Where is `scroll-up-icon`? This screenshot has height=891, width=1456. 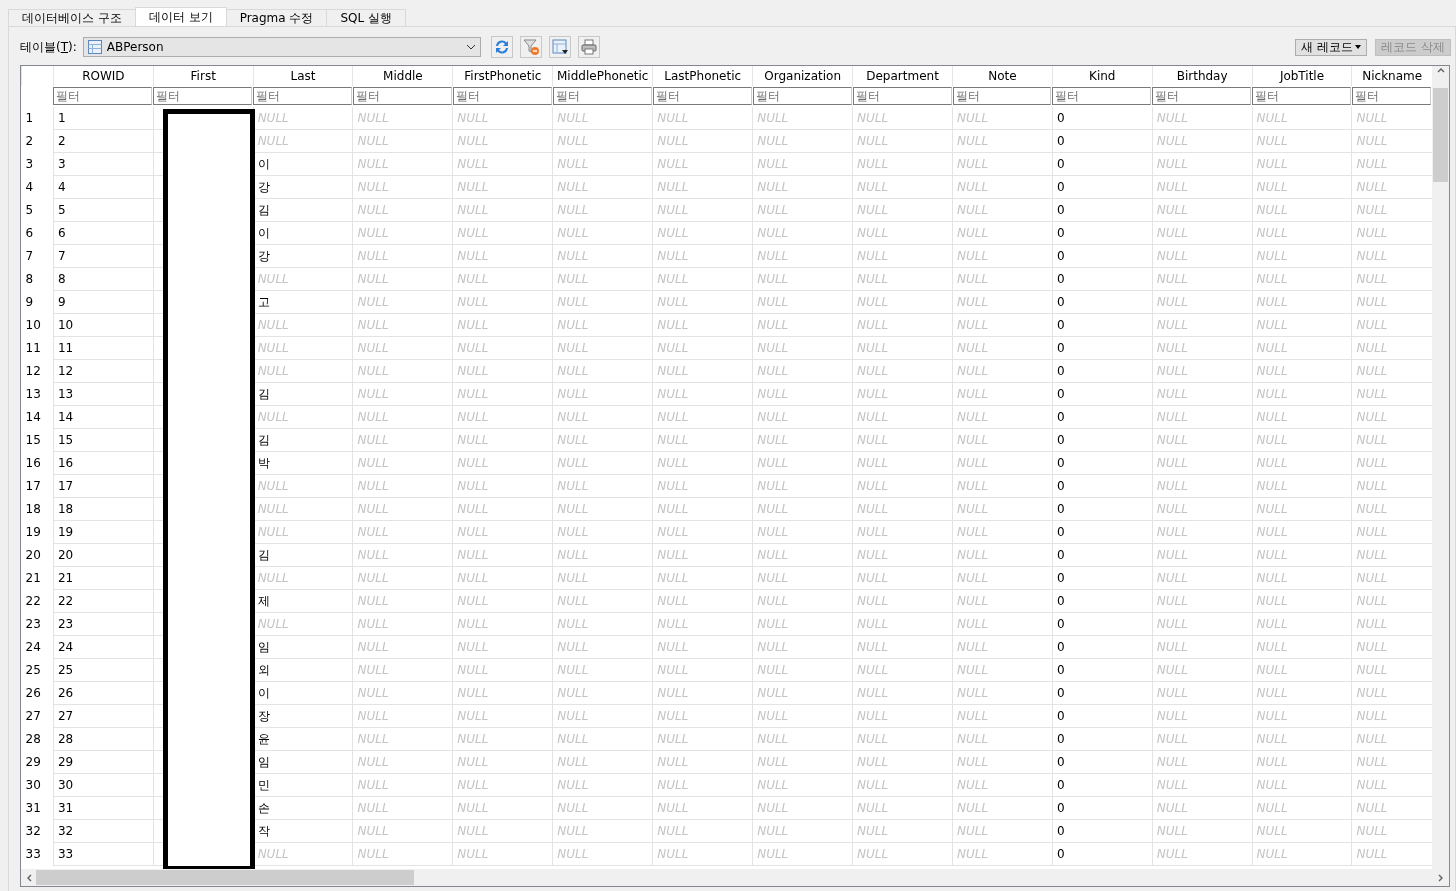 scroll-up-icon is located at coordinates (1440, 70).